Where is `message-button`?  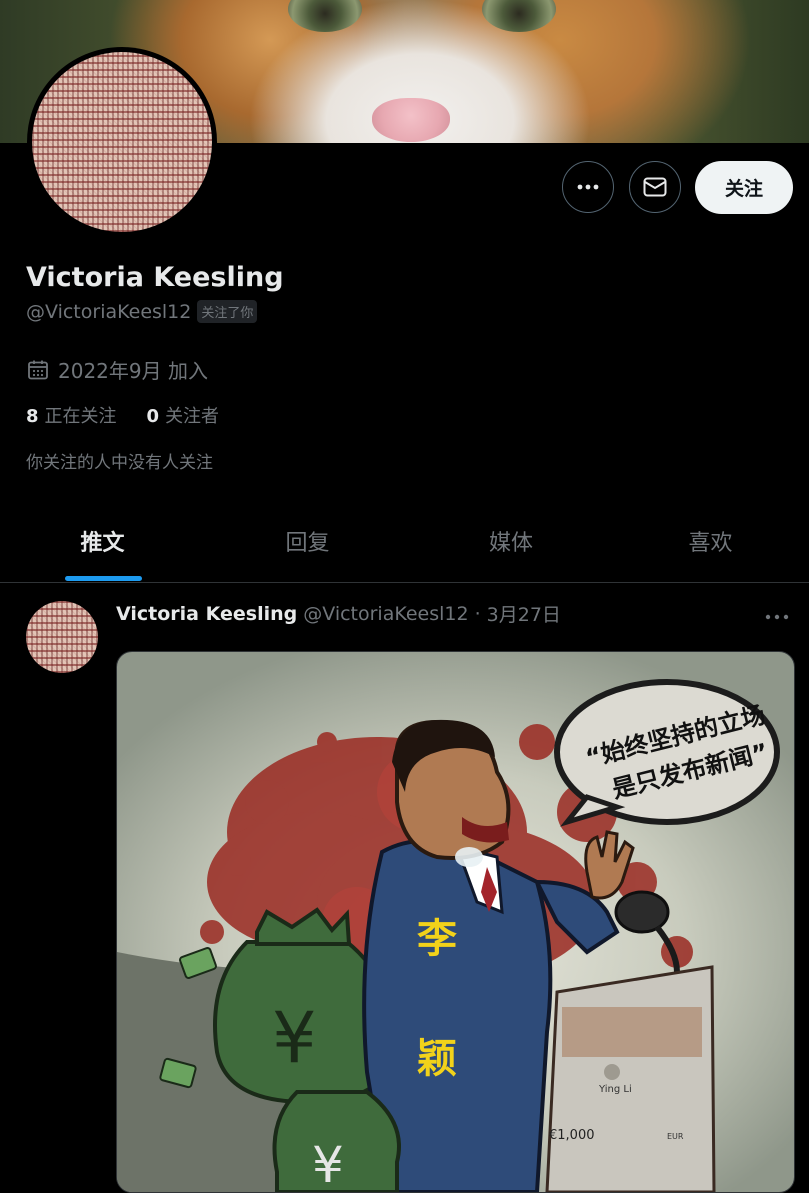
message-button is located at coordinates (655, 187).